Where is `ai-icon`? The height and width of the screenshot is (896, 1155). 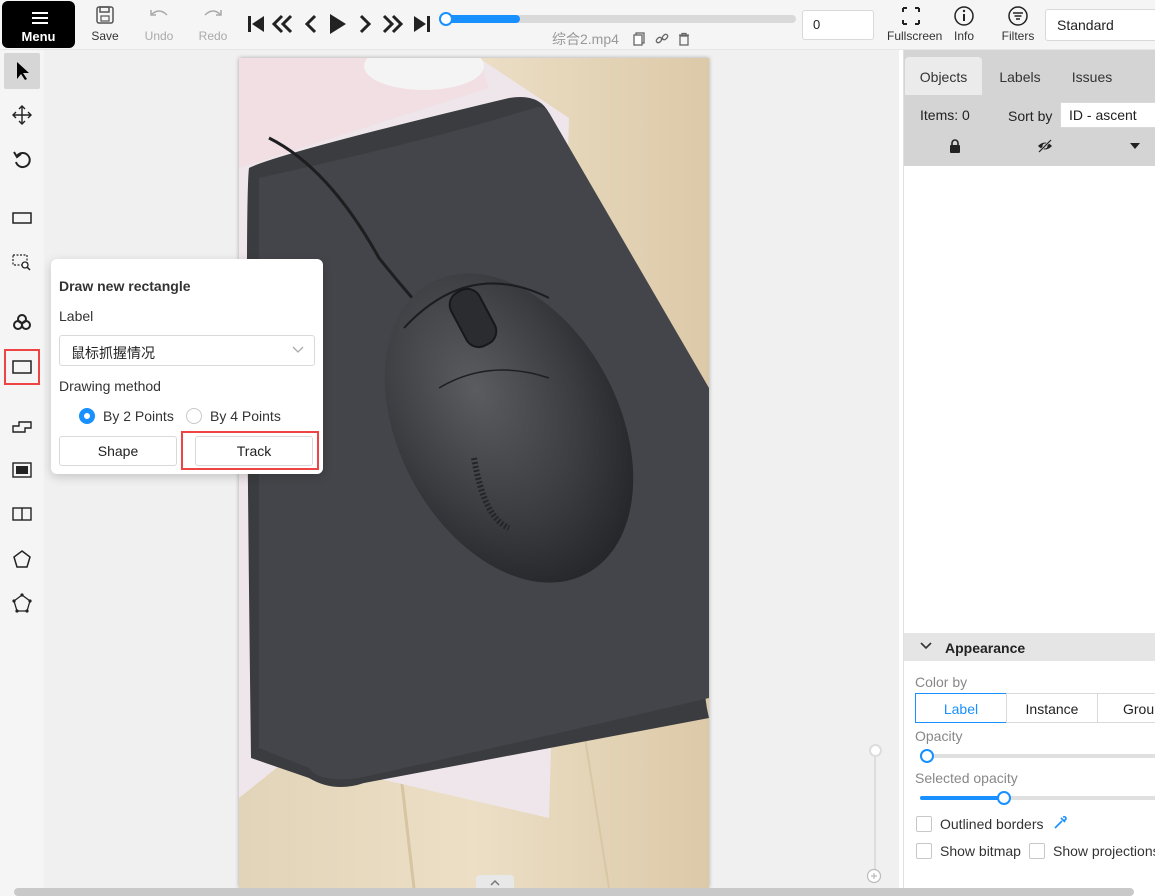 ai-icon is located at coordinates (22, 322).